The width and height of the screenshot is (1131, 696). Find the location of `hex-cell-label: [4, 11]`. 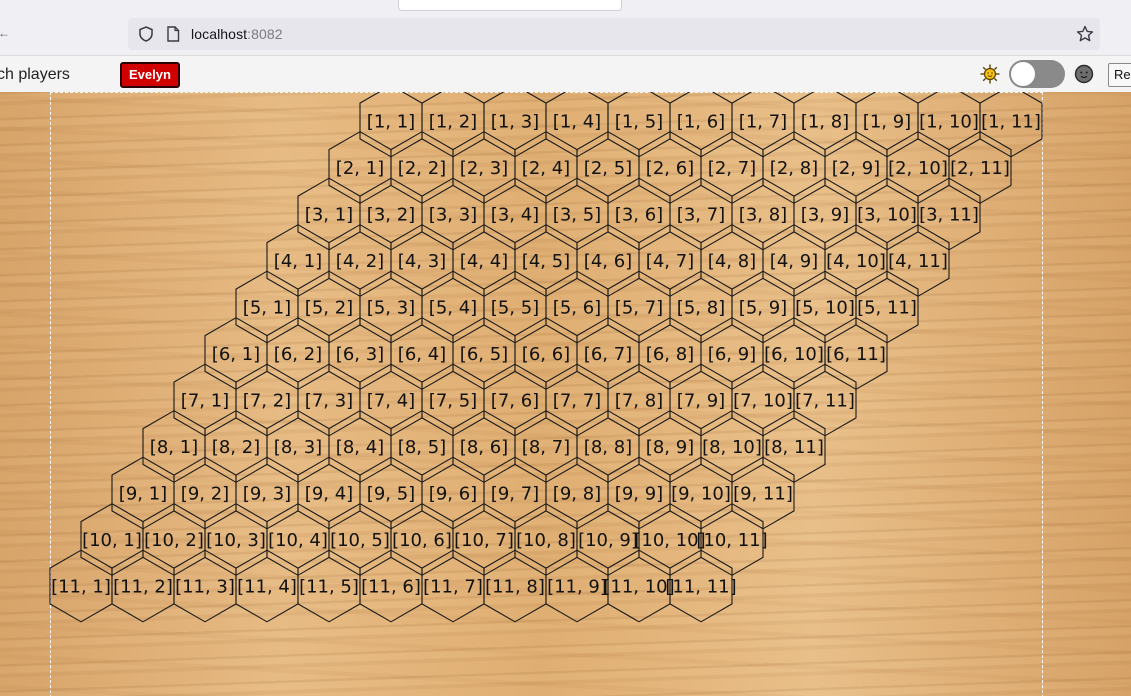

hex-cell-label: [4, 11] is located at coordinates (918, 261).